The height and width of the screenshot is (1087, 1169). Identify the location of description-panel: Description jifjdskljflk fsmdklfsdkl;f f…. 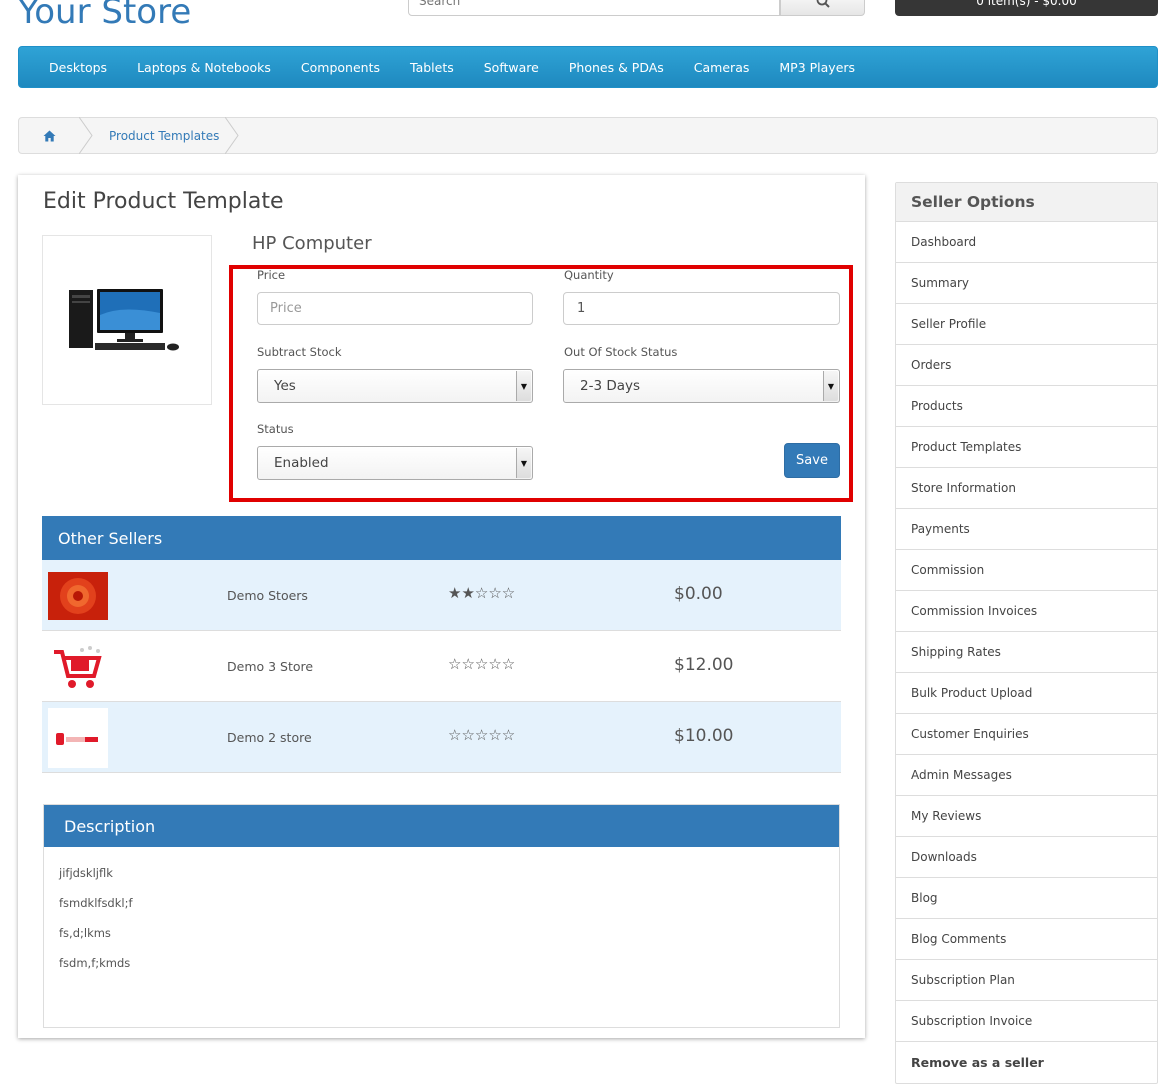
(441, 916).